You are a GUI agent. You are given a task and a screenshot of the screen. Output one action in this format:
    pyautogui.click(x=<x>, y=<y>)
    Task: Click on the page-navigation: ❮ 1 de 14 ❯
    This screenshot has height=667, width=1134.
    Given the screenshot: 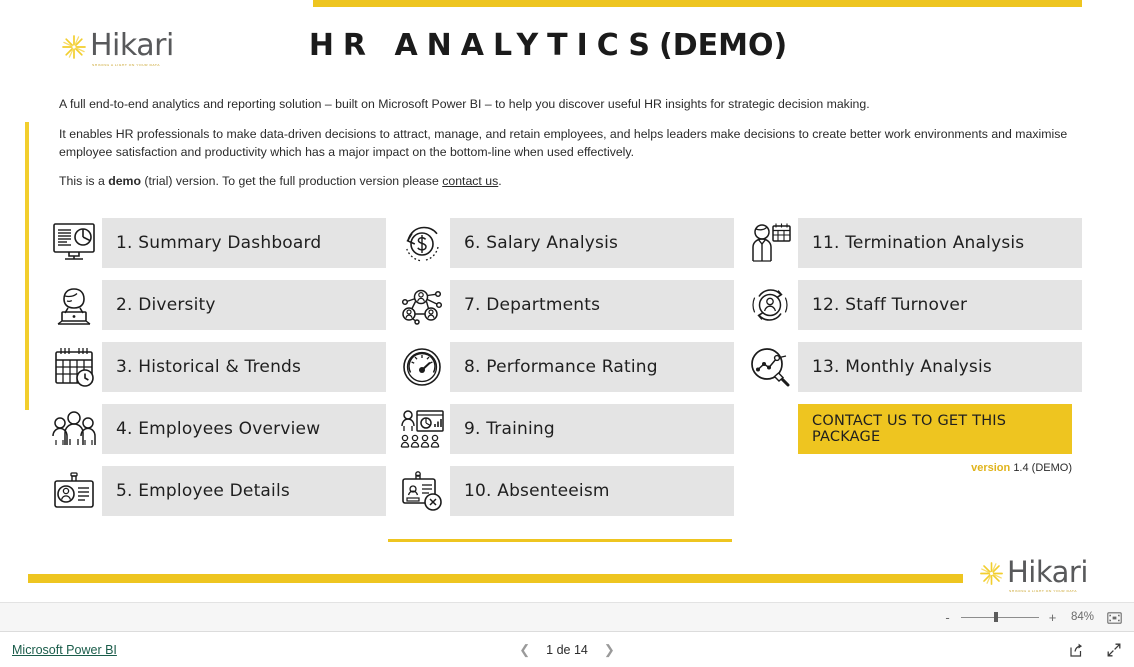 What is the action you would take?
    pyautogui.click(x=567, y=650)
    